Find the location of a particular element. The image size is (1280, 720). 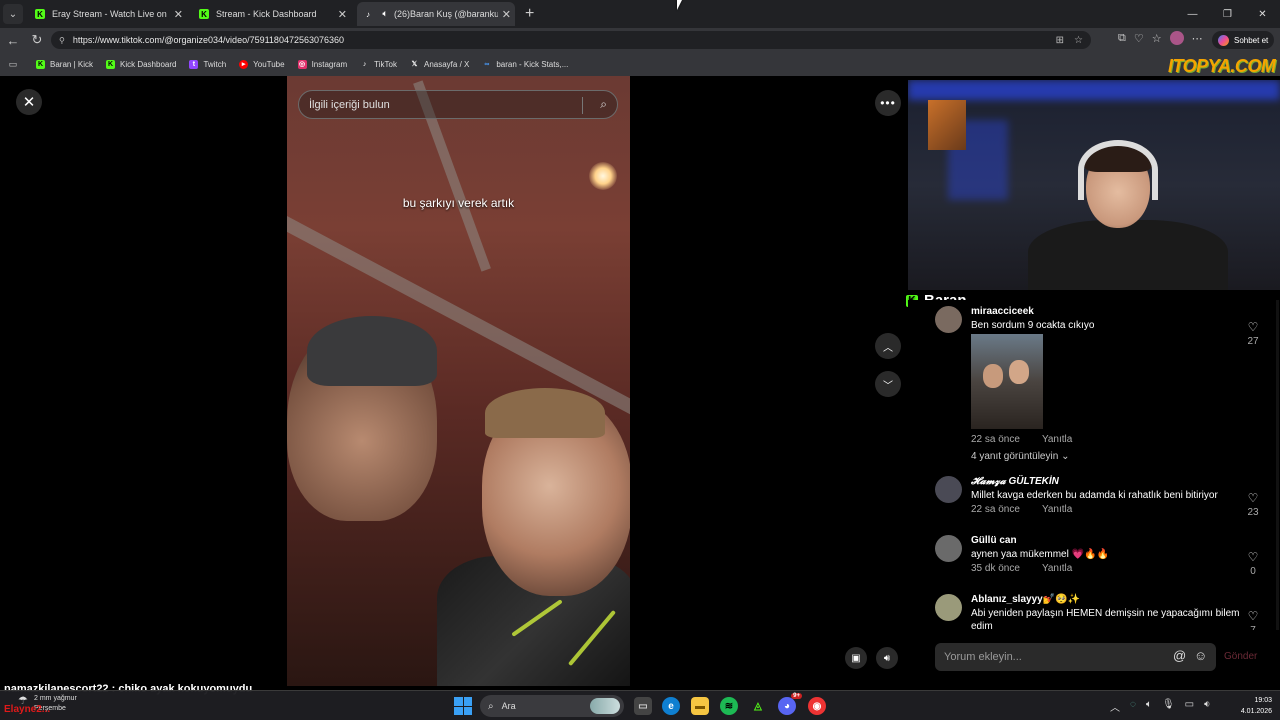

reading-list-icon: ▭ is located at coordinates (13, 64).